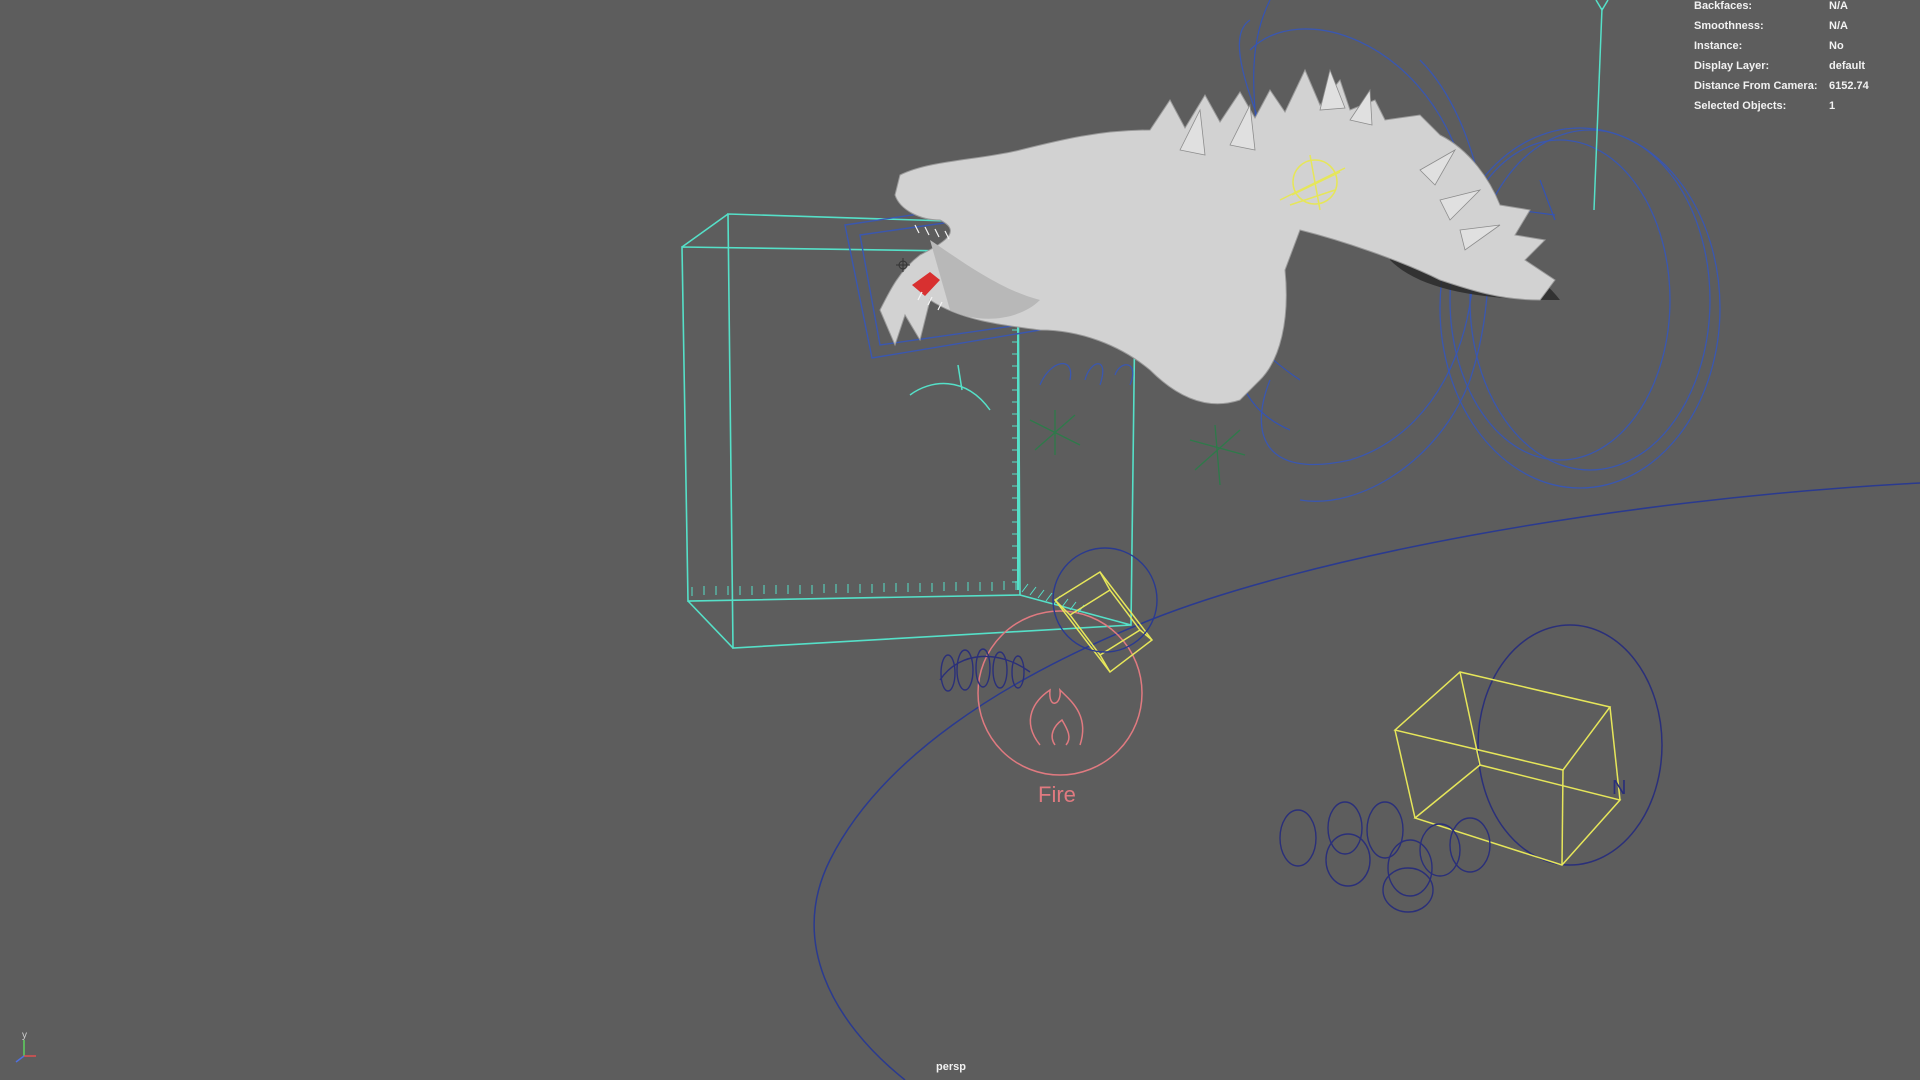 This screenshot has width=1920, height=1080. Describe the element at coordinates (951, 1067) in the screenshot. I see `camera-name-label: persp` at that location.